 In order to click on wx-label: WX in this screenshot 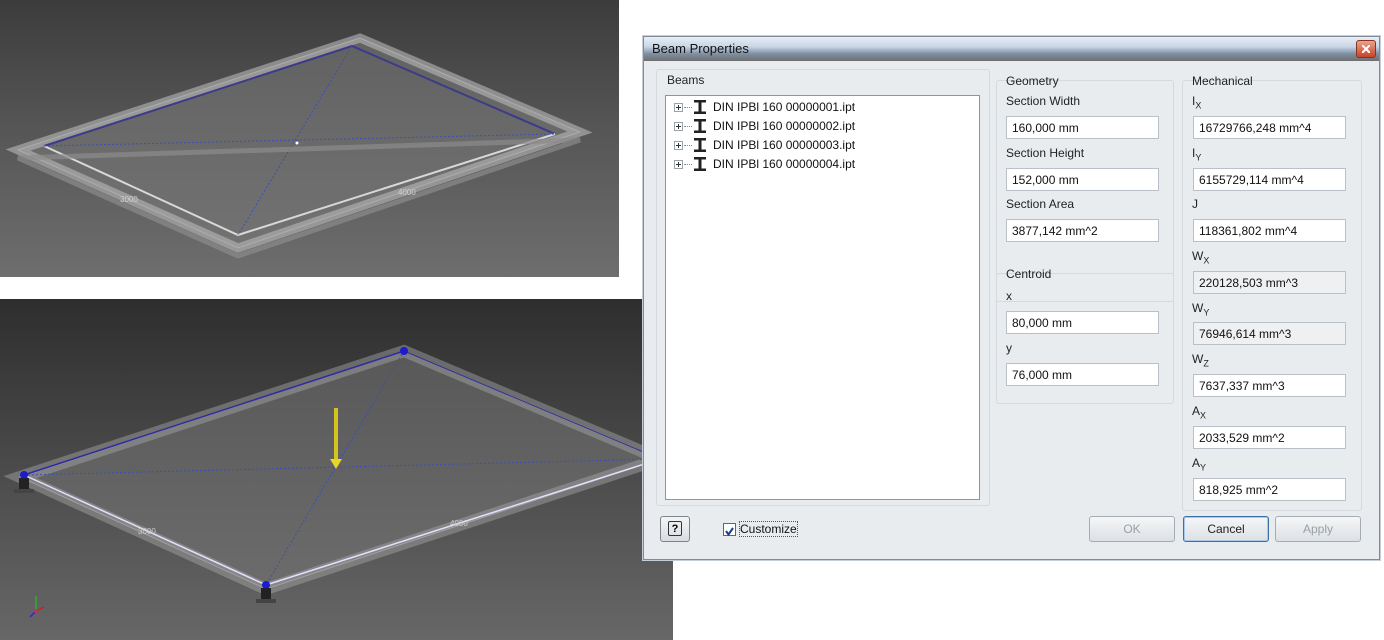, I will do `click(1201, 257)`.